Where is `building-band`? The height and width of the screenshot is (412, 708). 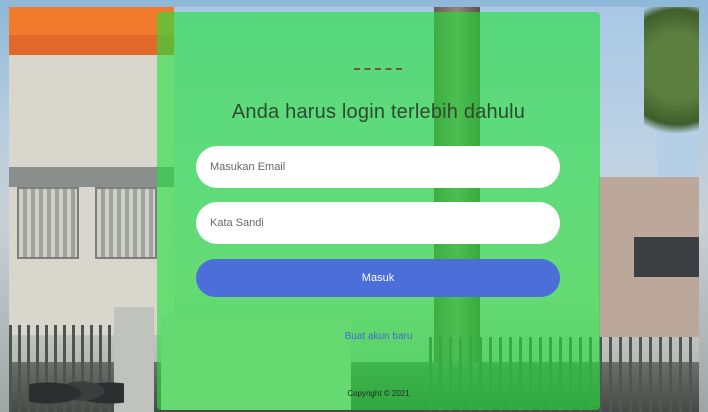 building-band is located at coordinates (91, 177).